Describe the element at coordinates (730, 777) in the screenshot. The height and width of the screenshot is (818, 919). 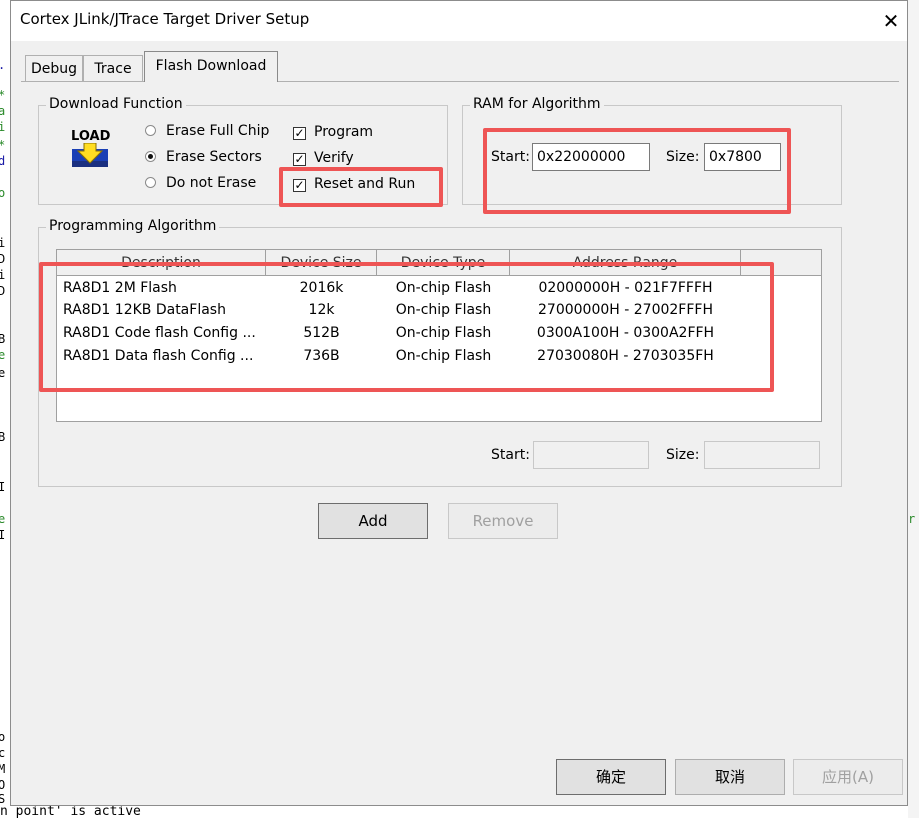
I see `cancel-button: 取消` at that location.